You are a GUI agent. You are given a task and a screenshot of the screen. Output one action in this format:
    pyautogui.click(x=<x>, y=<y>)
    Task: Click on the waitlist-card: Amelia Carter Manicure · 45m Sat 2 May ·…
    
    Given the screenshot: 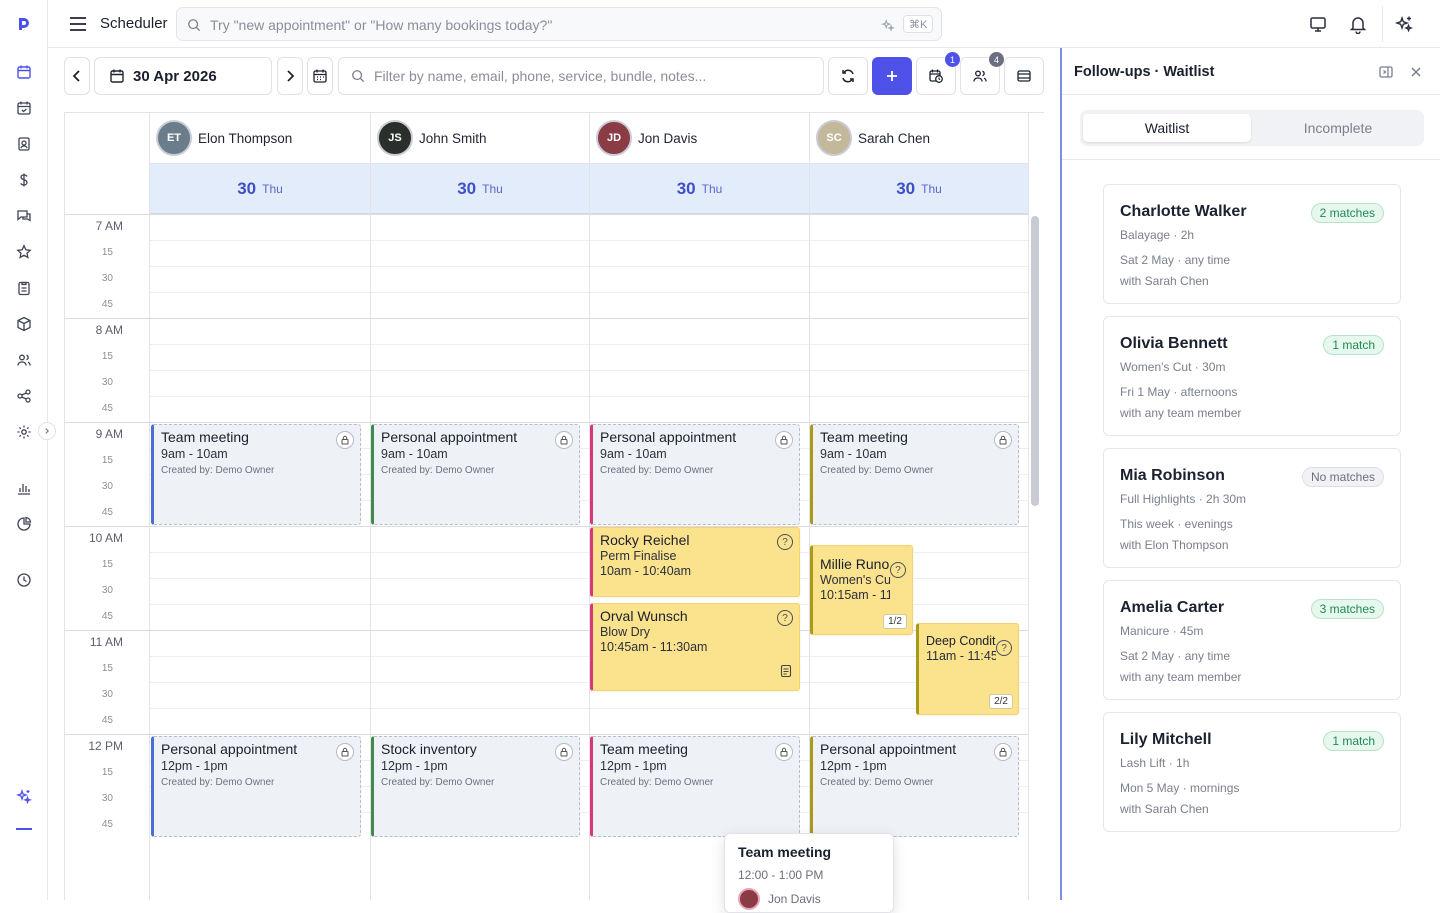 What is the action you would take?
    pyautogui.click(x=1252, y=640)
    